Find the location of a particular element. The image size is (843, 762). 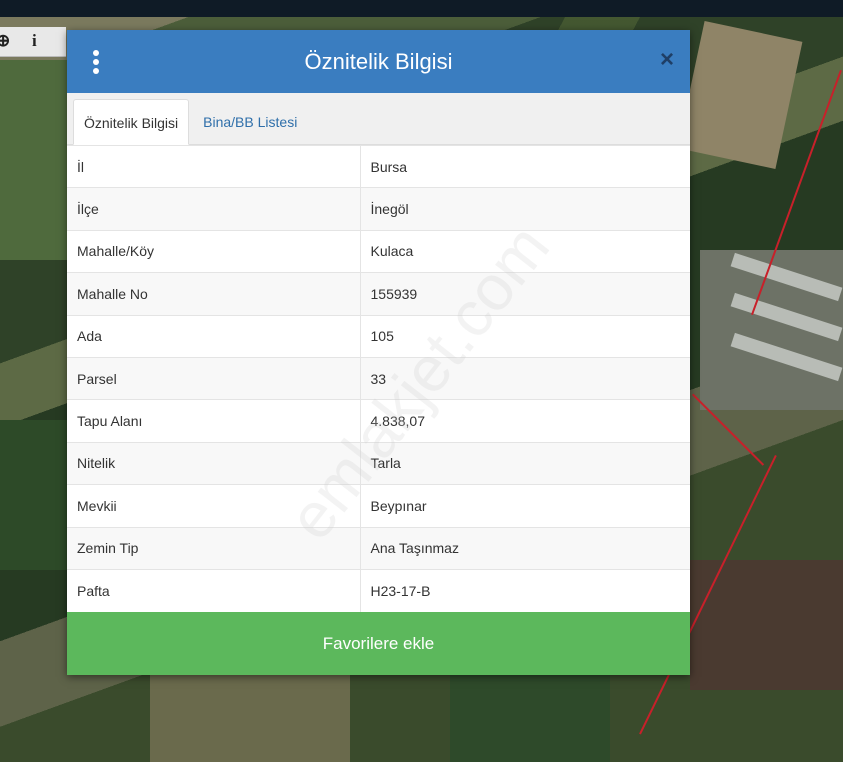

table-row: Mevkii Beypınar is located at coordinates (378, 506).